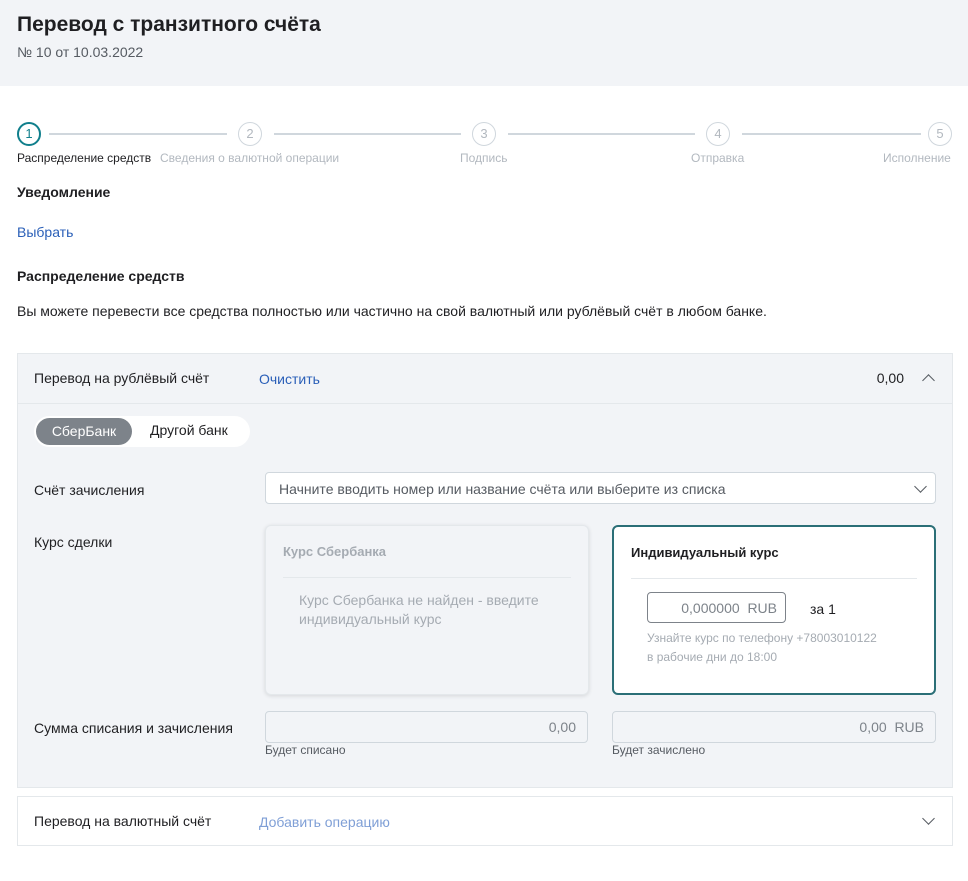  What do you see at coordinates (29, 134) in the screenshot?
I see `step-1-indicator: 1` at bounding box center [29, 134].